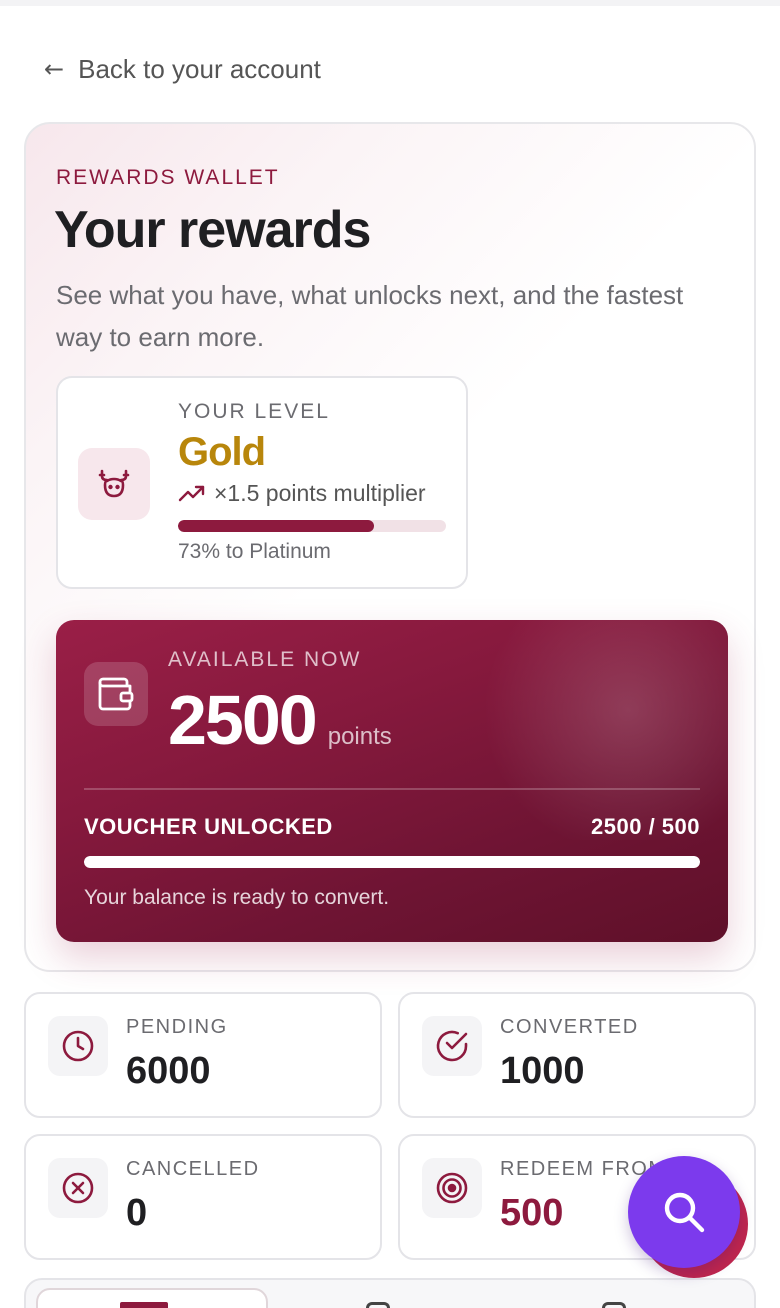 The image size is (780, 1308). What do you see at coordinates (193, 1169) in the screenshot?
I see `stat-label: CANCELLED` at bounding box center [193, 1169].